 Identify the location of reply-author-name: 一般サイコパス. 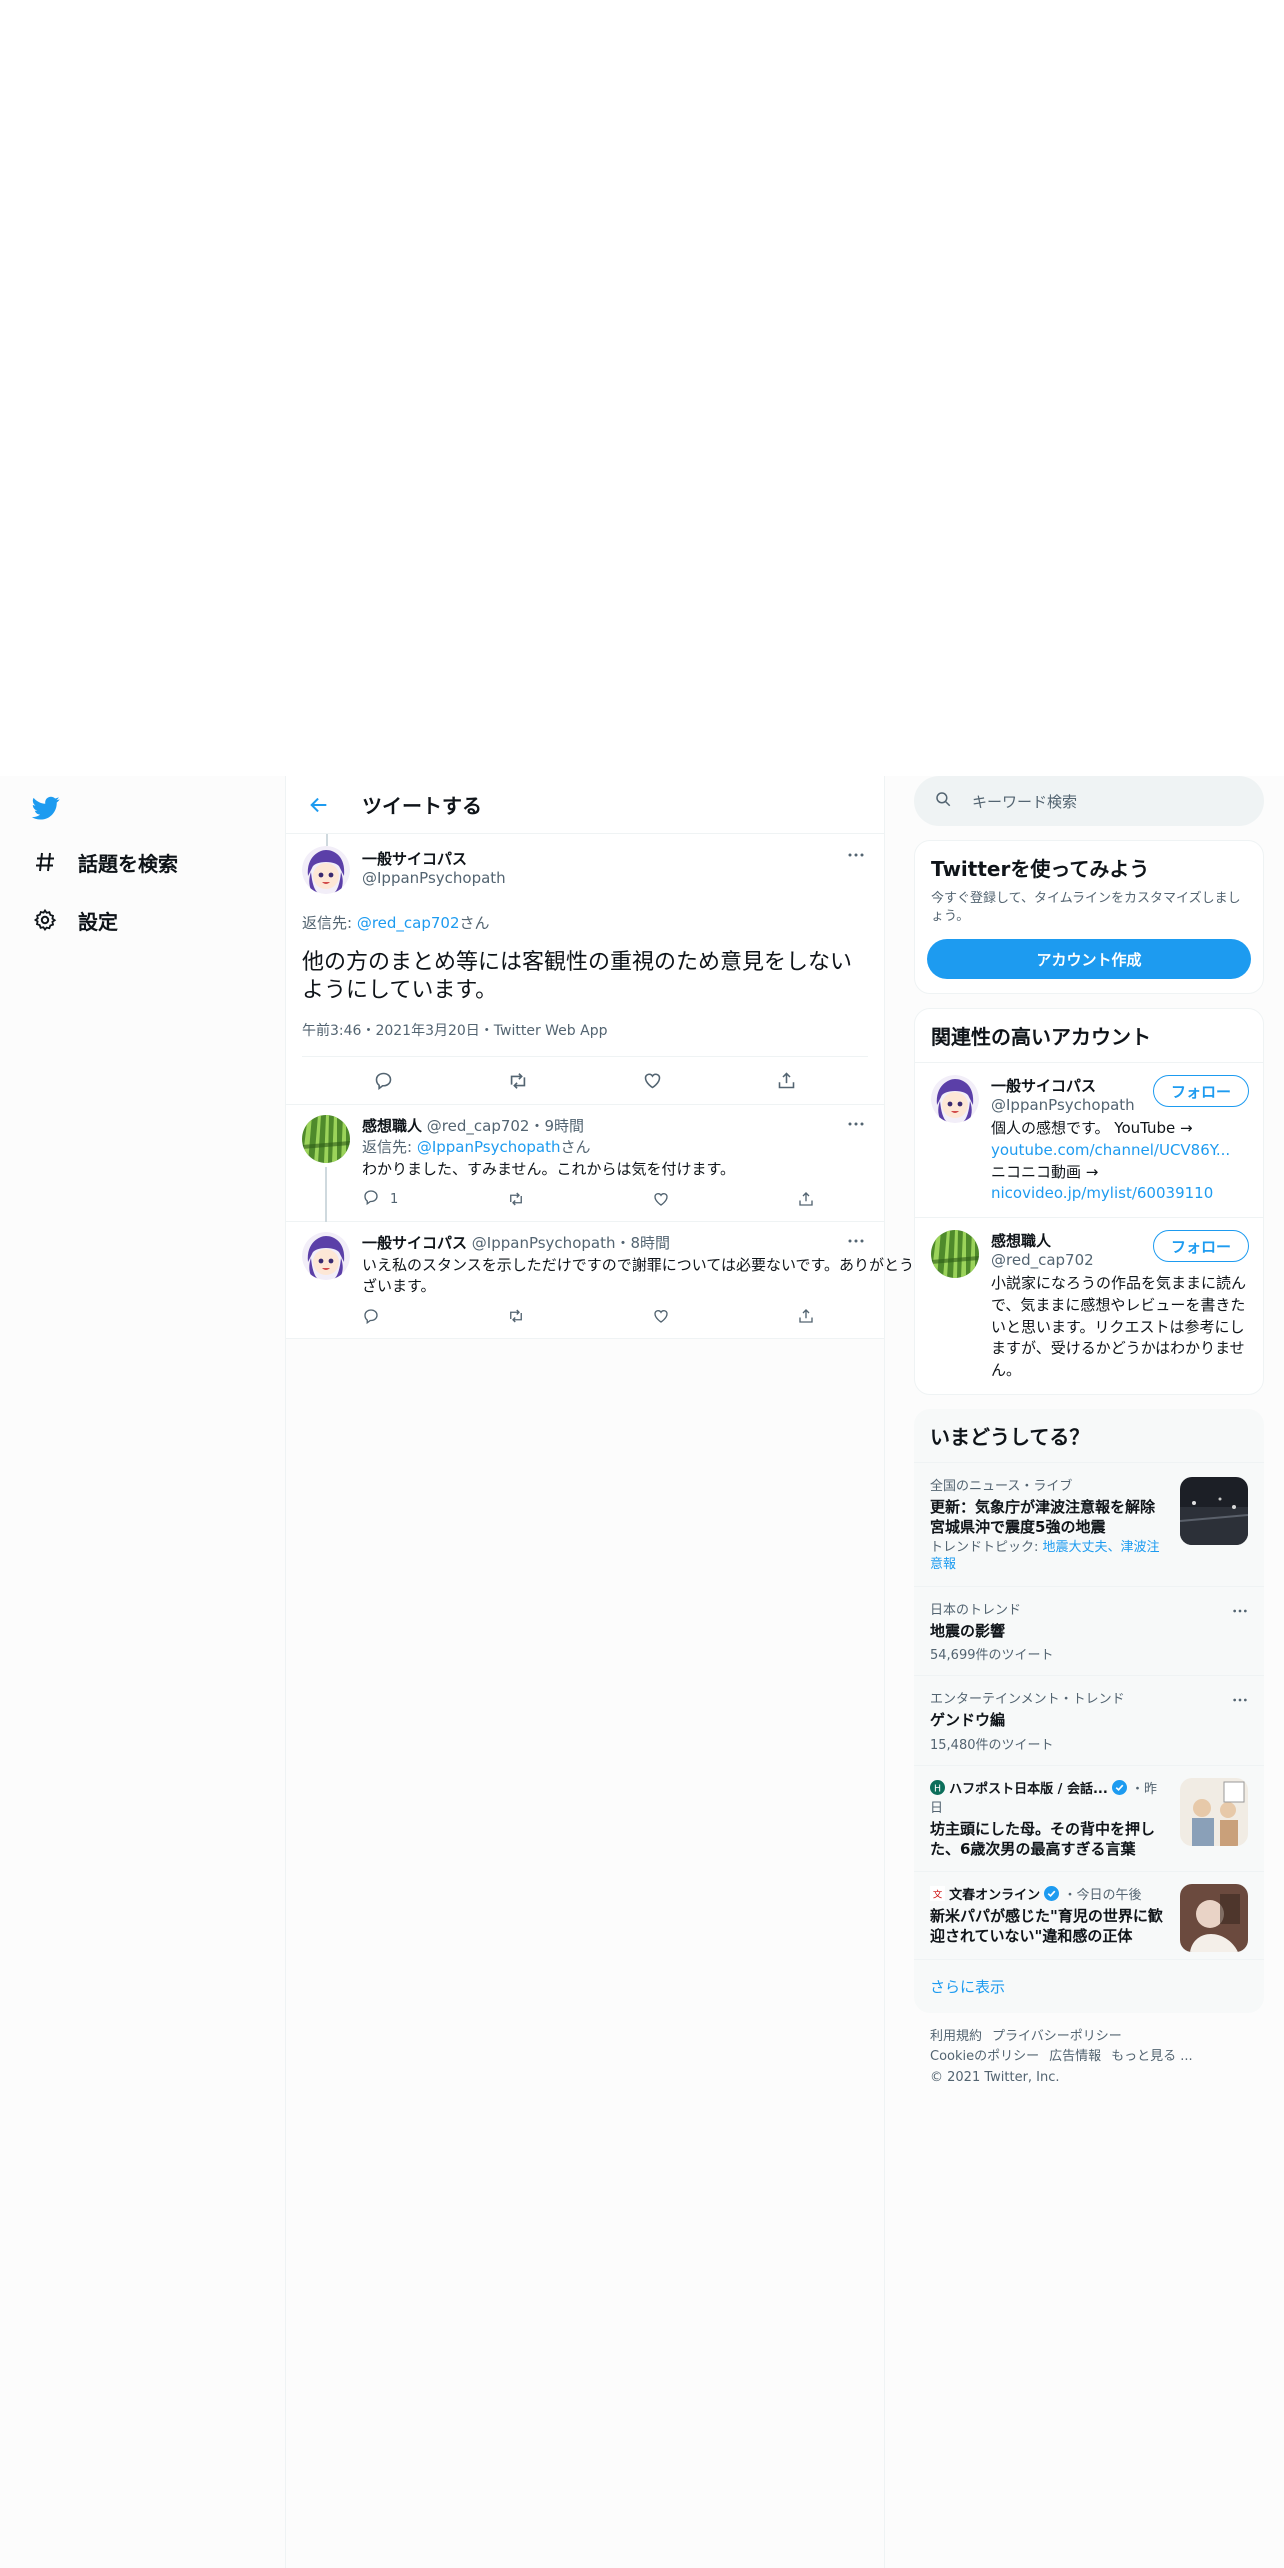
(414, 1243).